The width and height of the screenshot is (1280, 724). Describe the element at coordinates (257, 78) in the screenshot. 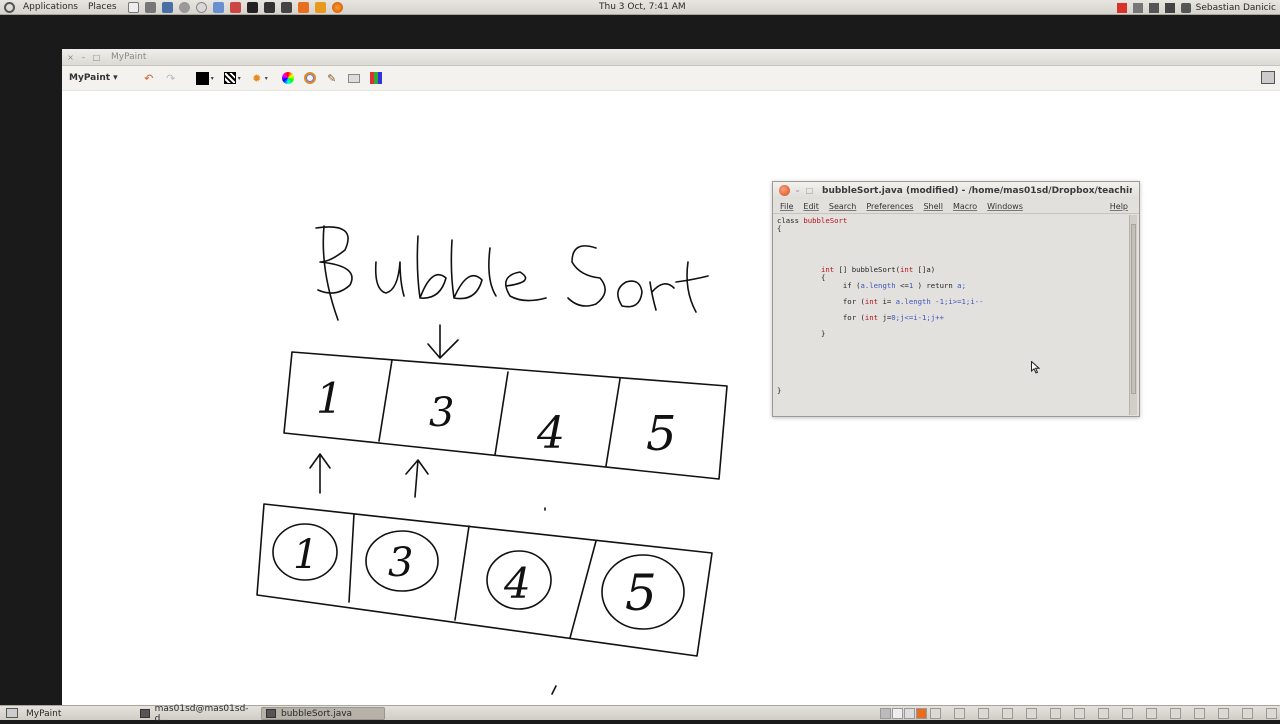

I see `brush-settings-icon: ✹` at that location.